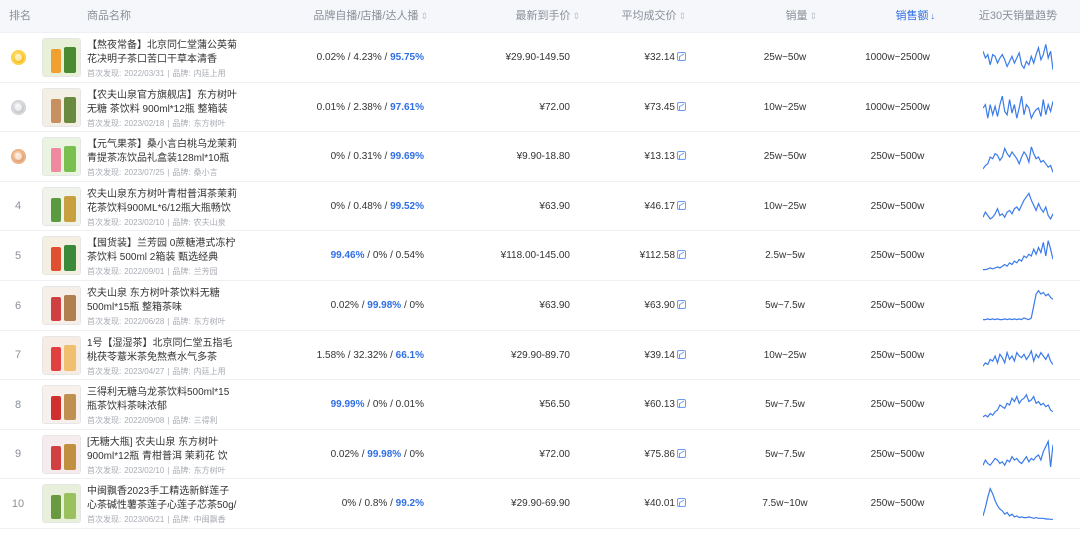  I want to click on product-name-link: 三得利无糖乌龙茶饮料500ml*15瓶茶饮料茶味浓郁, so click(162, 400).